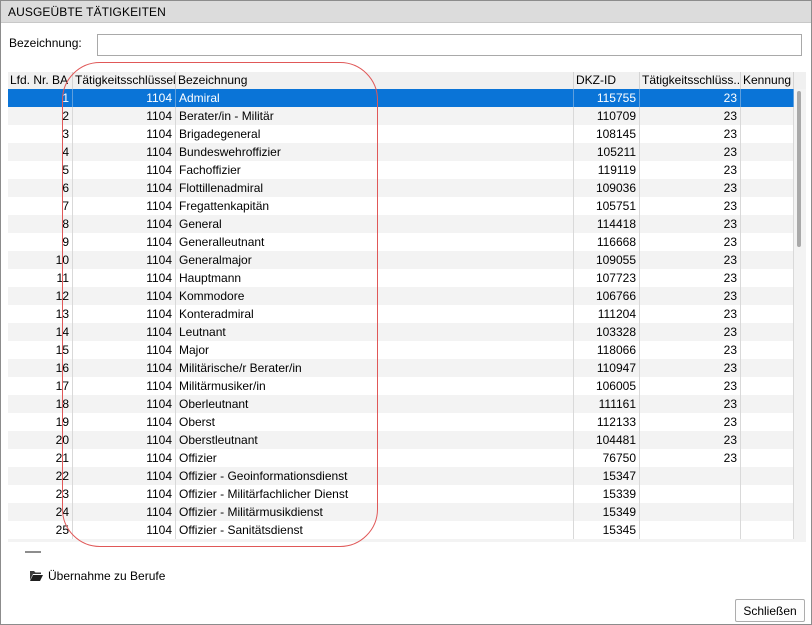 This screenshot has width=812, height=625. I want to click on dkz-id-cell: 108145, so click(607, 134).